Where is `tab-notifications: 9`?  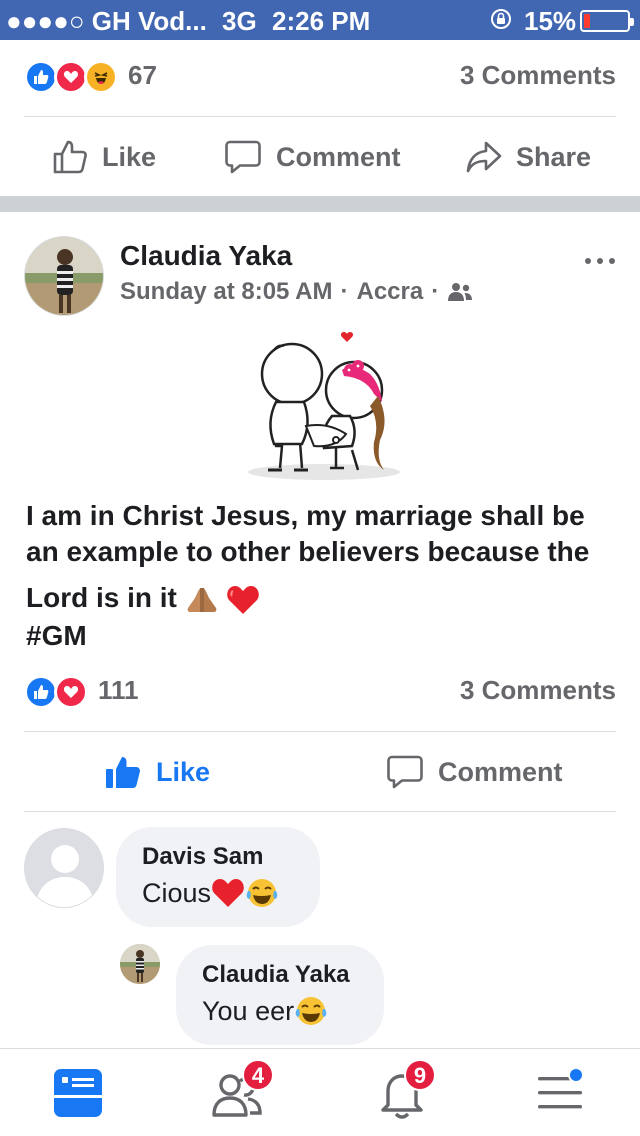
tab-notifications: 9 is located at coordinates (405, 1090).